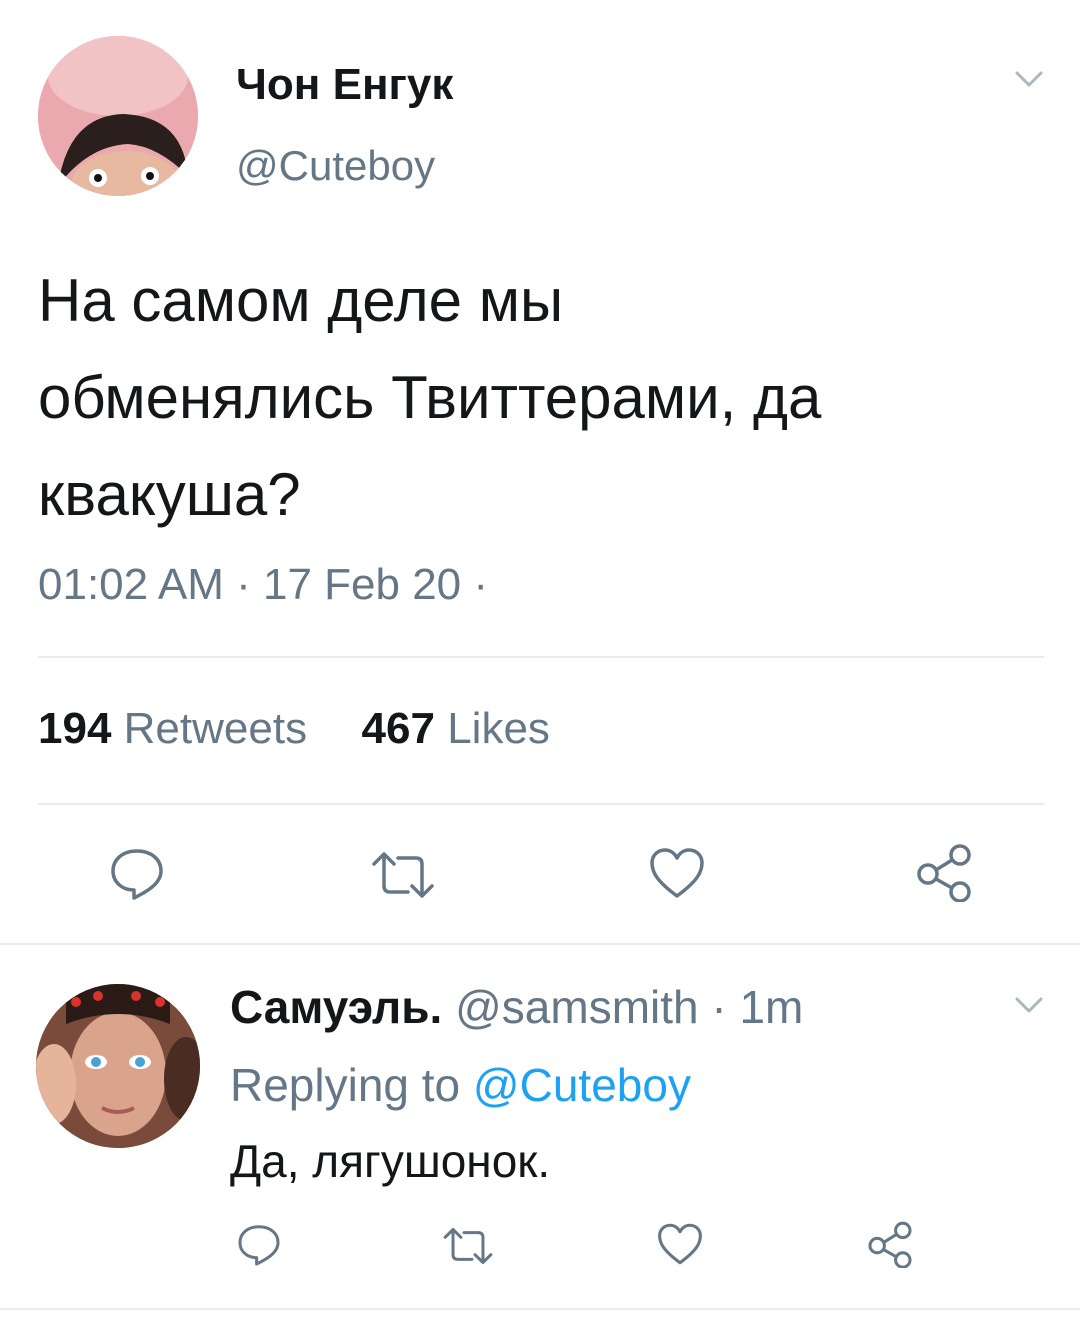  Describe the element at coordinates (336, 1007) in the screenshot. I see `reply-author-name: Самуэль.` at that location.